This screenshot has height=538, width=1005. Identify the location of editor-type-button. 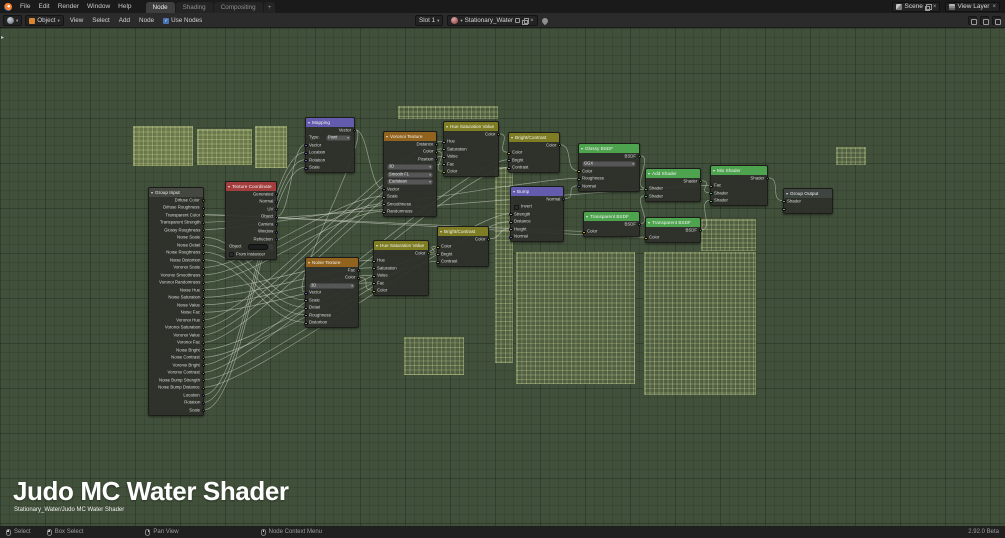
(13, 20).